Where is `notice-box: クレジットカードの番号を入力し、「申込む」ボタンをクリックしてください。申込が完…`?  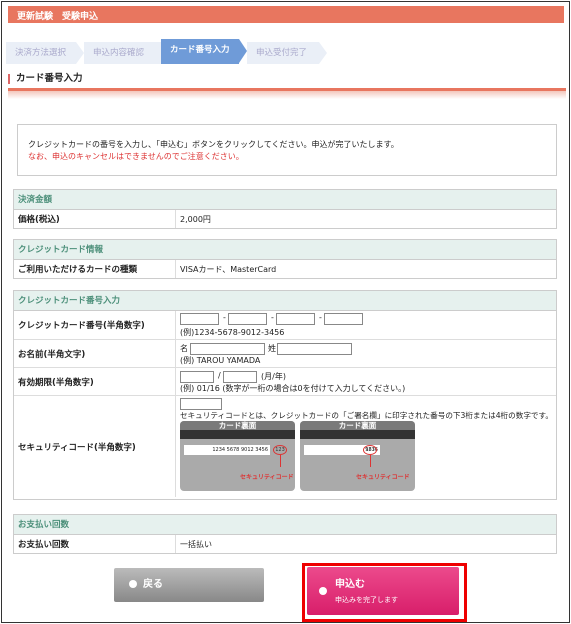 notice-box: クレジットカードの番号を入力し、「申込む」ボタンをクリックしてください。申込が完… is located at coordinates (287, 150).